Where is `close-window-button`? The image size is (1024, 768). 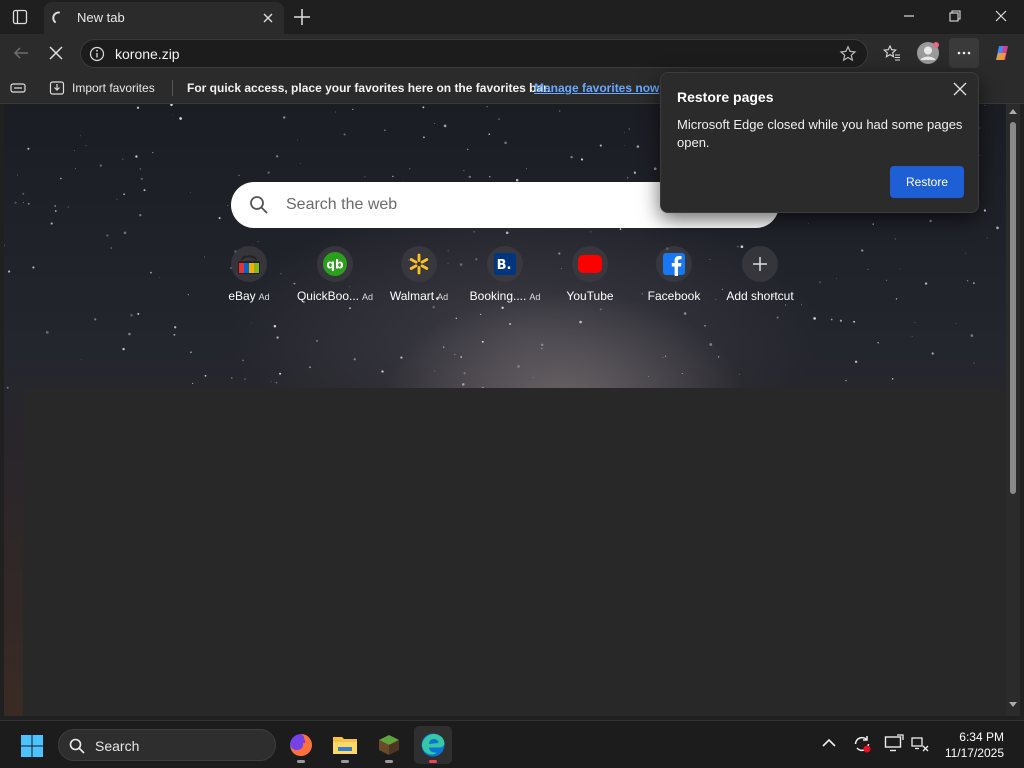 close-window-button is located at coordinates (1001, 16).